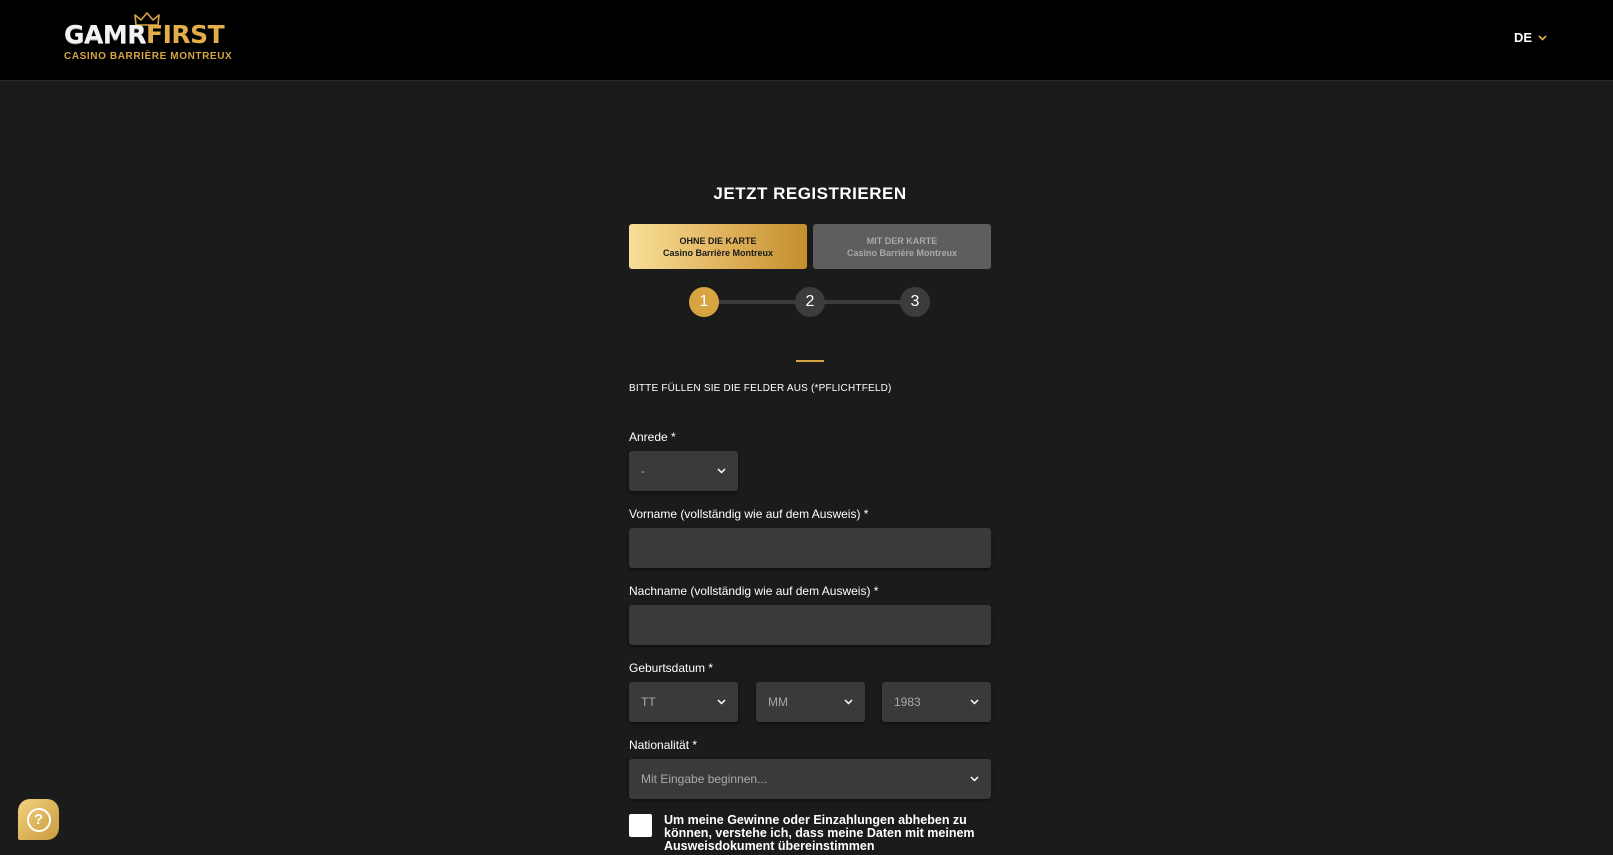  Describe the element at coordinates (105, 34) in the screenshot. I see `logo-part-gamr: GAMR` at that location.